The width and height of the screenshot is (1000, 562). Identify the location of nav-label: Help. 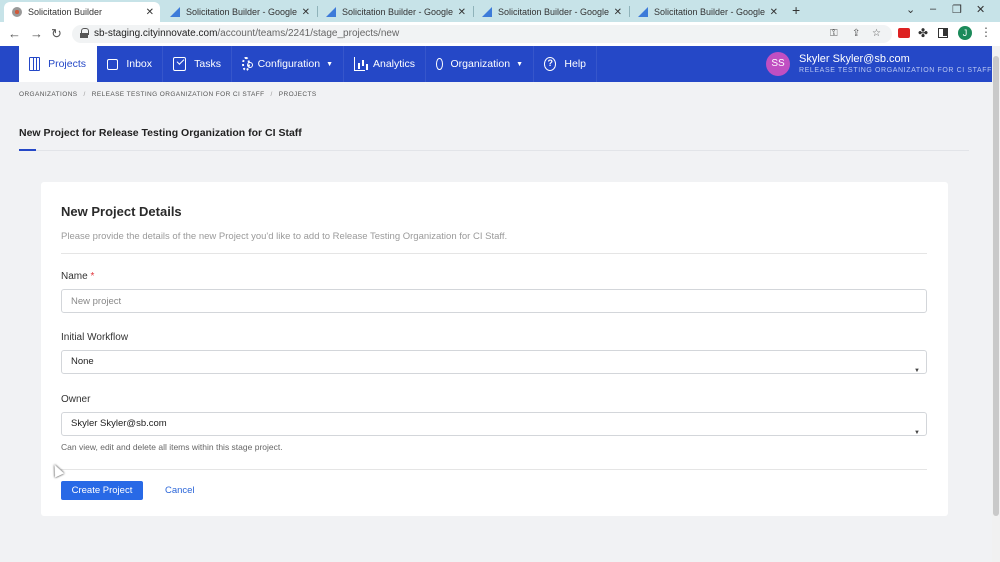
(575, 64).